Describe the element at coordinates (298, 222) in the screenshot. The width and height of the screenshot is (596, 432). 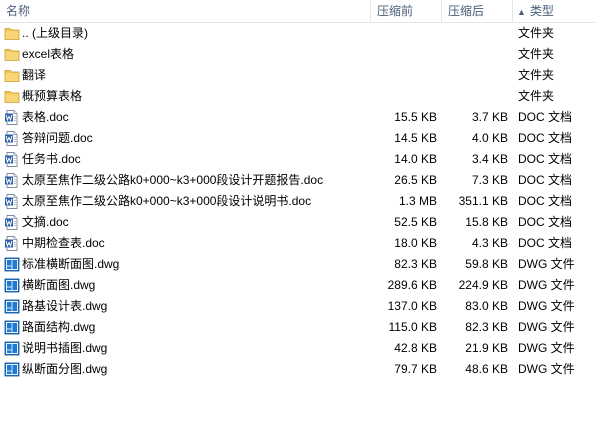
I see `file-row: 文摘.doc 52.5 KB 15.8 KB DOC 文档` at that location.